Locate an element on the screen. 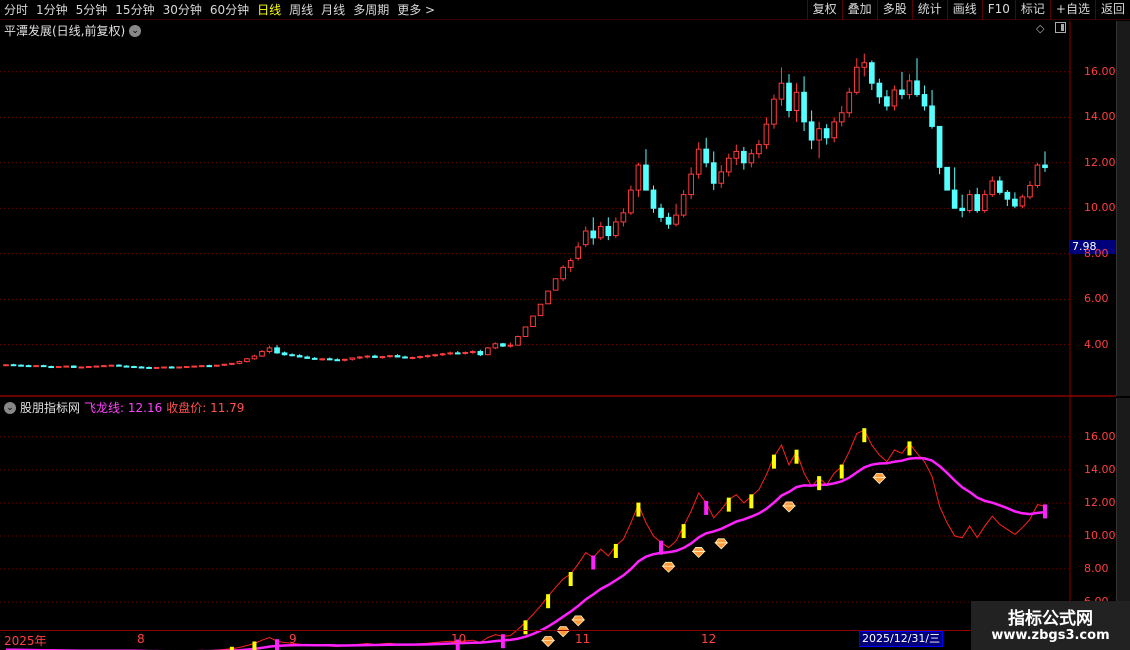 Image resolution: width=1130 pixels, height=650 pixels. indicator-name: 股朋指标网 is located at coordinates (50, 408).